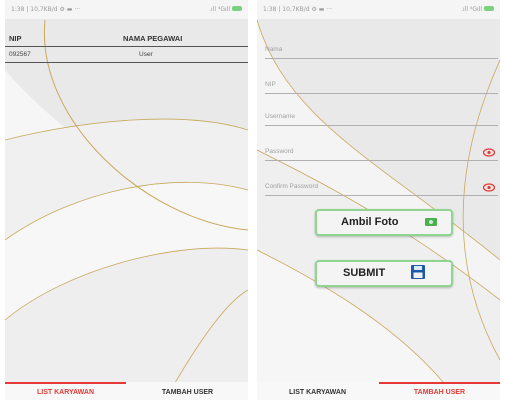  What do you see at coordinates (280, 116) in the screenshot?
I see `username-placeholder: Username` at bounding box center [280, 116].